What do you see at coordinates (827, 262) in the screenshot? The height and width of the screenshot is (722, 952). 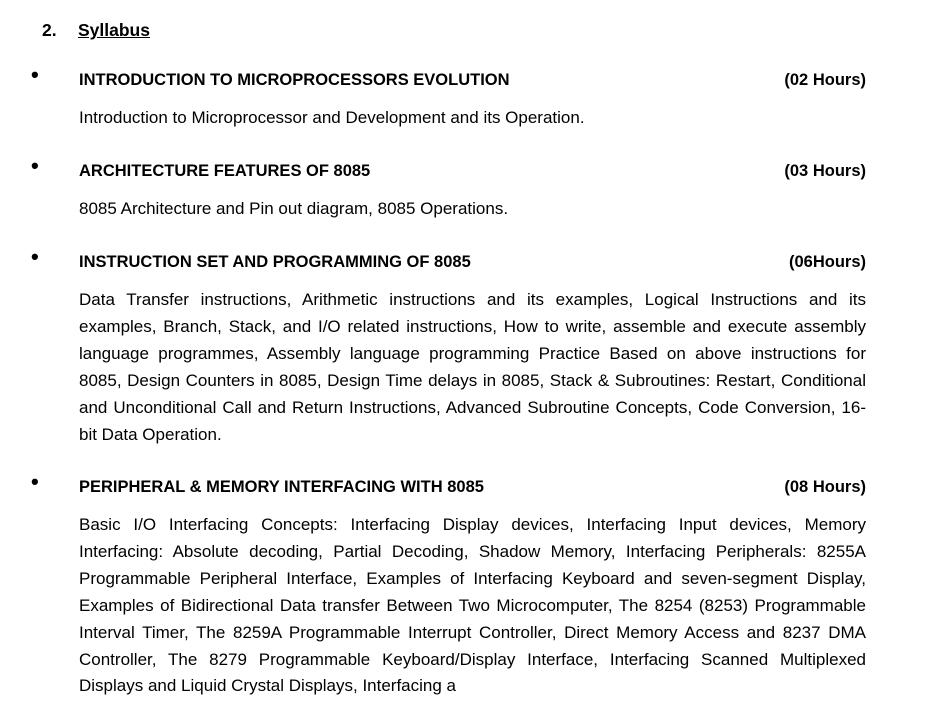 I see `section-hours: (06Hours)` at bounding box center [827, 262].